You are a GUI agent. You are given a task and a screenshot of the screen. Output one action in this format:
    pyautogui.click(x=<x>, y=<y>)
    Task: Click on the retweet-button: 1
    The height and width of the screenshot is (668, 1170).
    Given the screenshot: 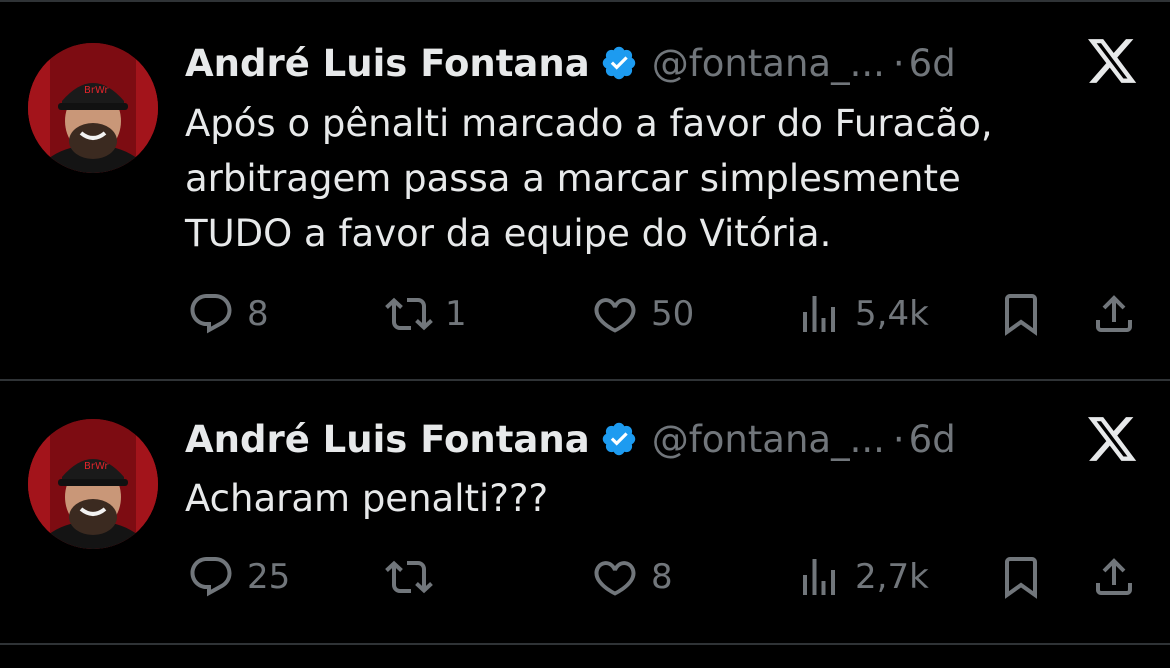 What is the action you would take?
    pyautogui.click(x=426, y=314)
    